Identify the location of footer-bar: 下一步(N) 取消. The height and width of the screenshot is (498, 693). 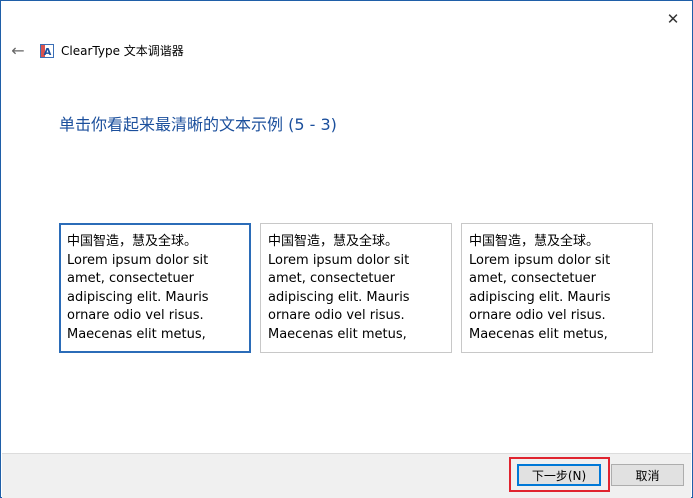
(346, 475).